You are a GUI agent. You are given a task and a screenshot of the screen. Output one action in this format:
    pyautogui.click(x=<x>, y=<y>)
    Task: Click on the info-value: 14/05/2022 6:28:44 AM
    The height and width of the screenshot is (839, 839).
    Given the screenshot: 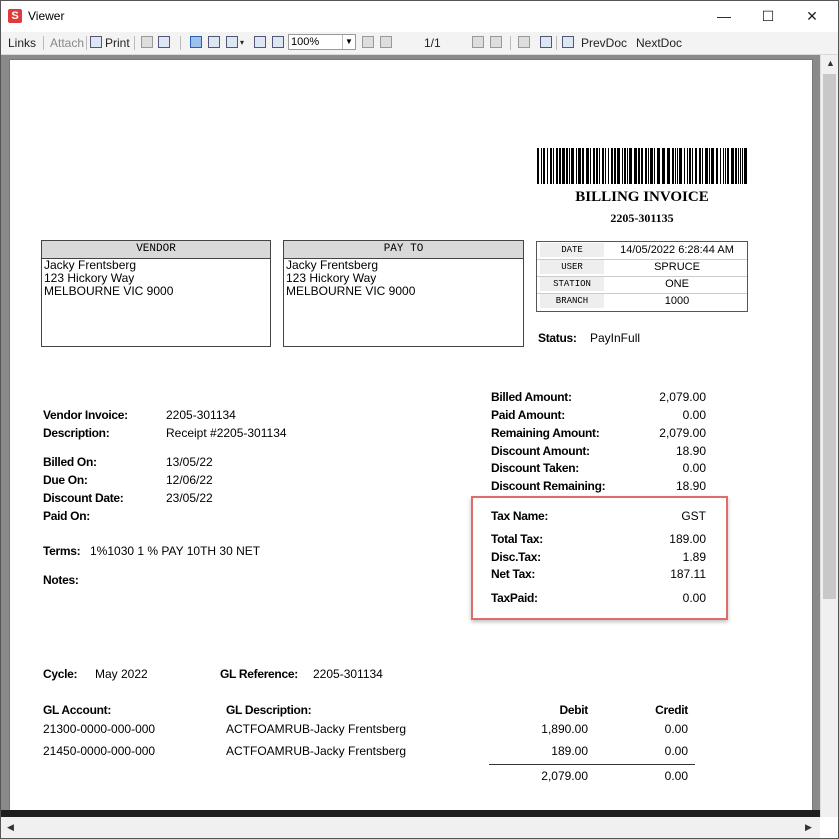 What is the action you would take?
    pyautogui.click(x=677, y=250)
    